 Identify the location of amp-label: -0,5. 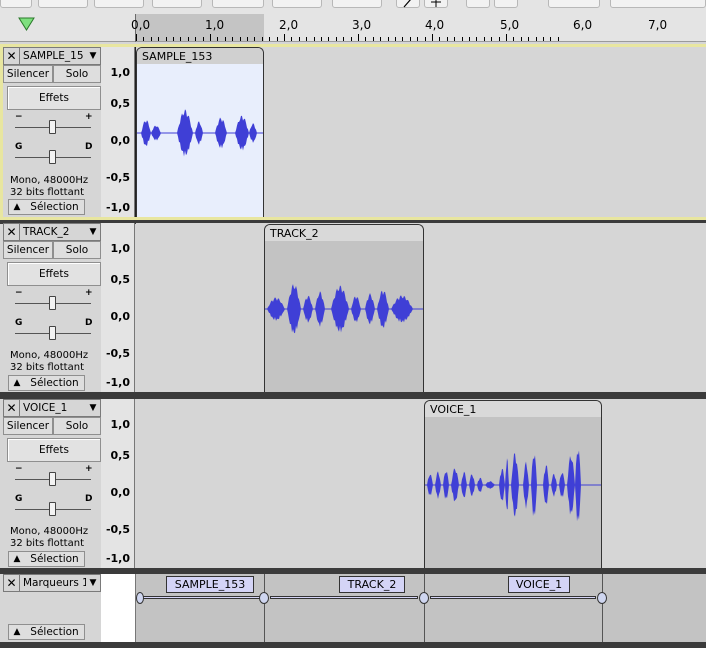
(117, 529).